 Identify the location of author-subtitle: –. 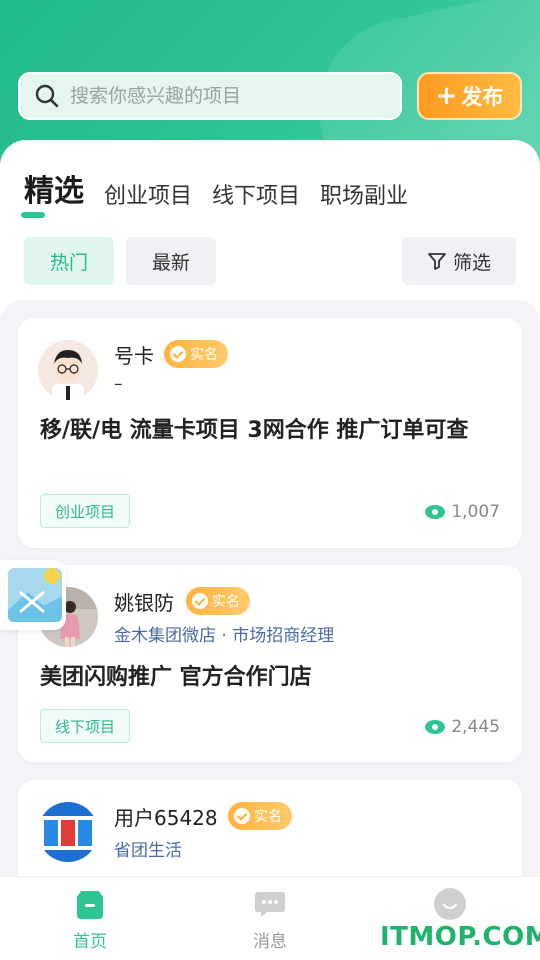
(118, 384).